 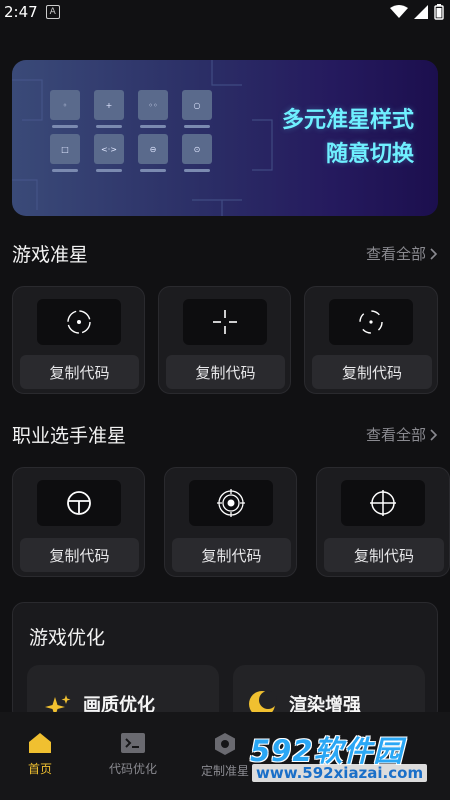 I want to click on crosshair-thumbnail-grid: ◦ + ◦◦ ○ □ <·> ⊖ ⊙, so click(x=131, y=131).